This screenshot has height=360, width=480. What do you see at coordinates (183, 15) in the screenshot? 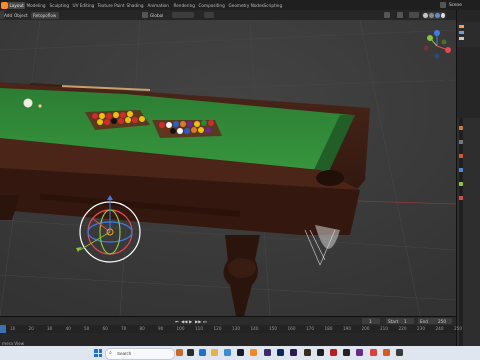
I see `pivot-snap-controls` at bounding box center [183, 15].